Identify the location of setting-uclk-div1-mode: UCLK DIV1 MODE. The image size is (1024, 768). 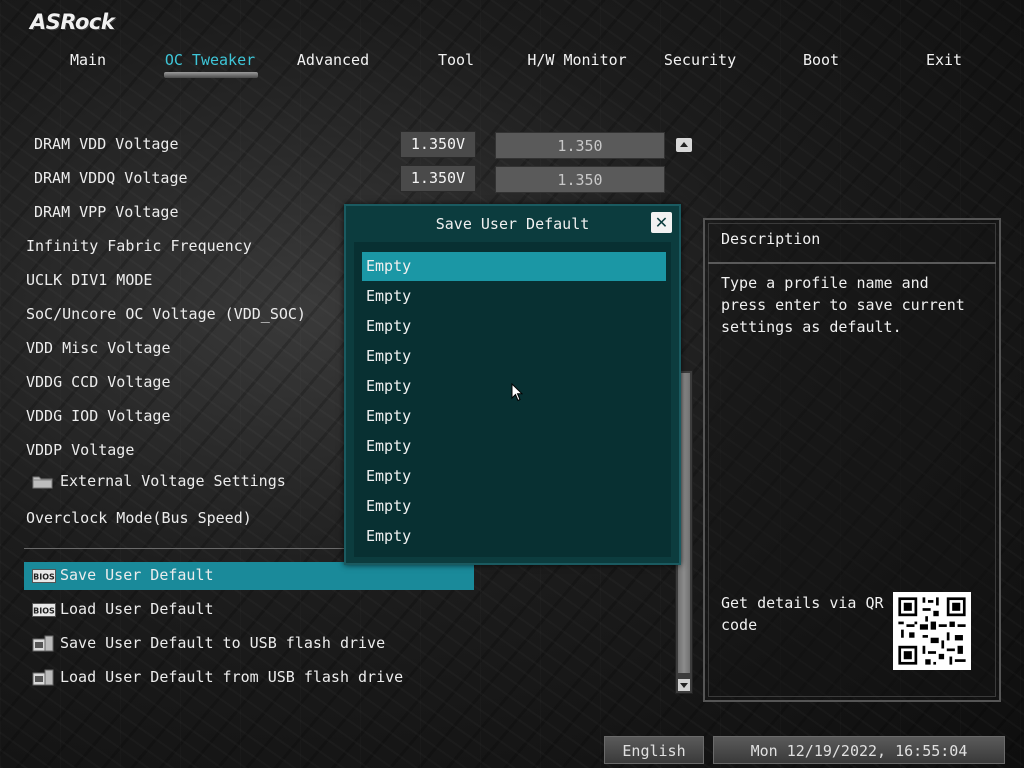
(89, 280).